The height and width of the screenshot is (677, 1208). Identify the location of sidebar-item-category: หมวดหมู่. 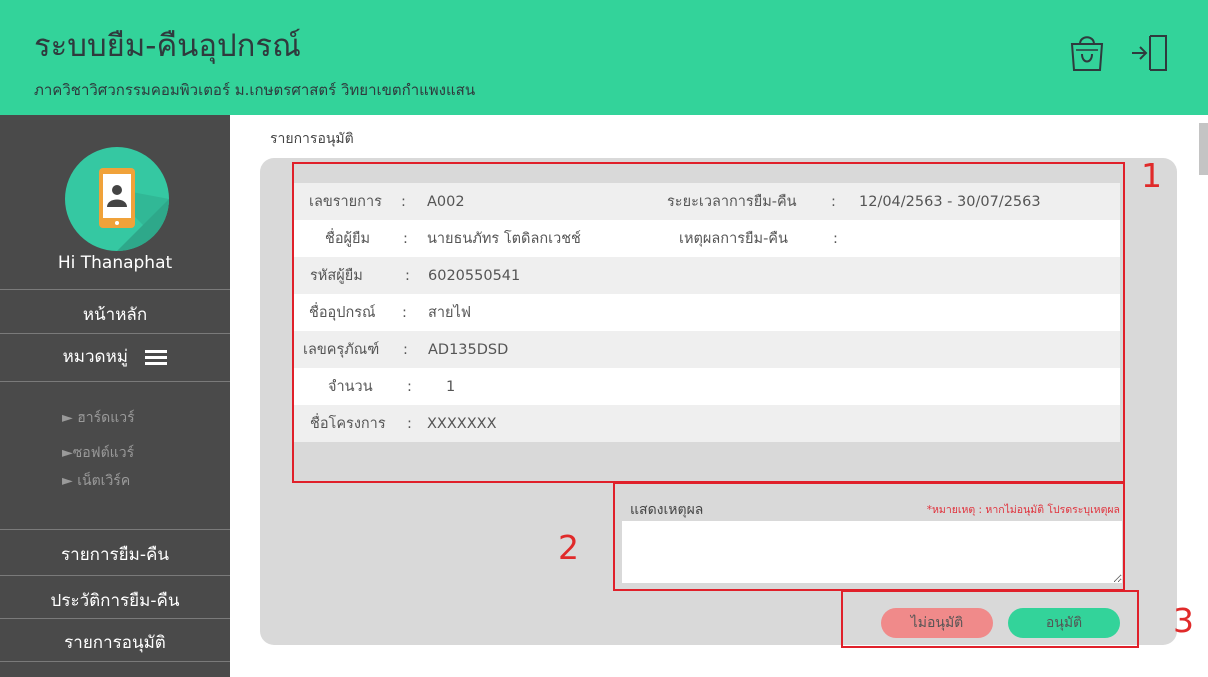
(115, 356).